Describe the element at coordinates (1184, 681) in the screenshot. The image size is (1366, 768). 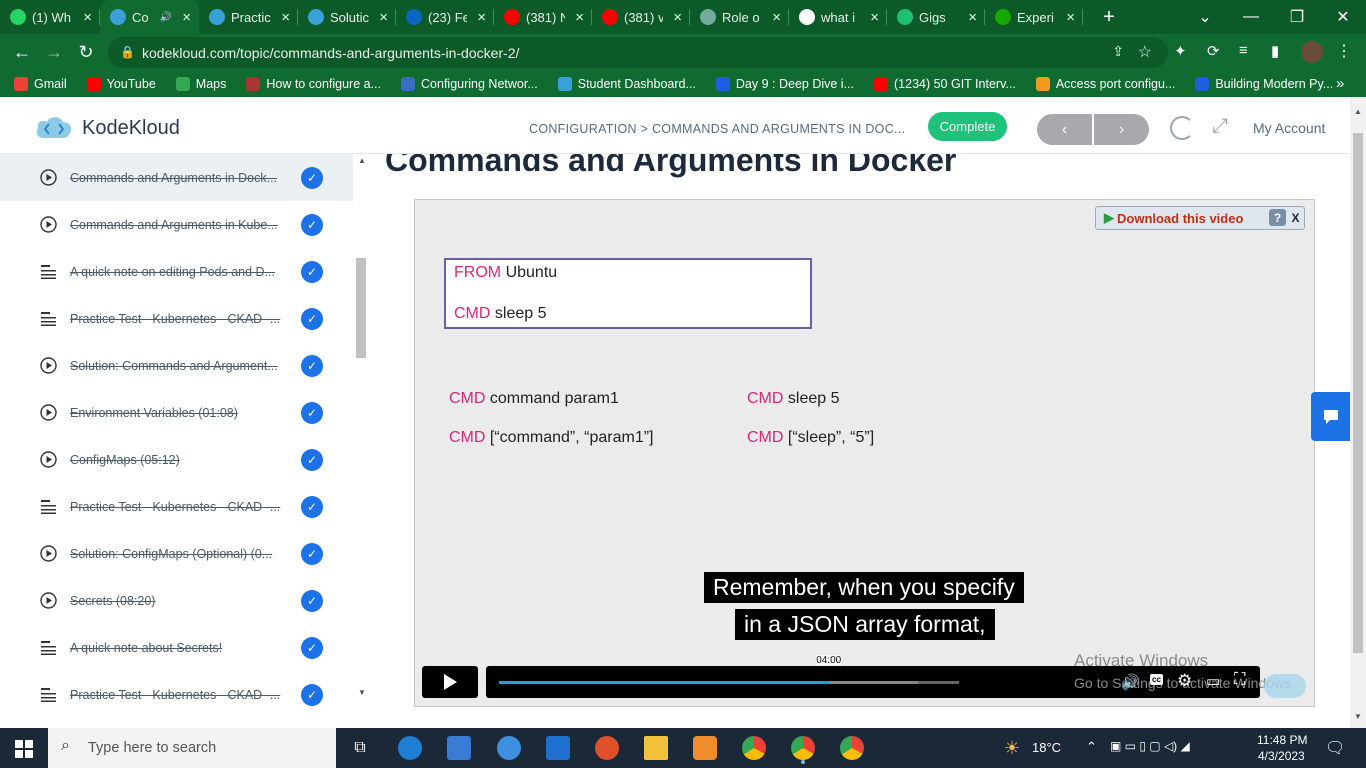
I see `settings-icon: ⚙` at that location.